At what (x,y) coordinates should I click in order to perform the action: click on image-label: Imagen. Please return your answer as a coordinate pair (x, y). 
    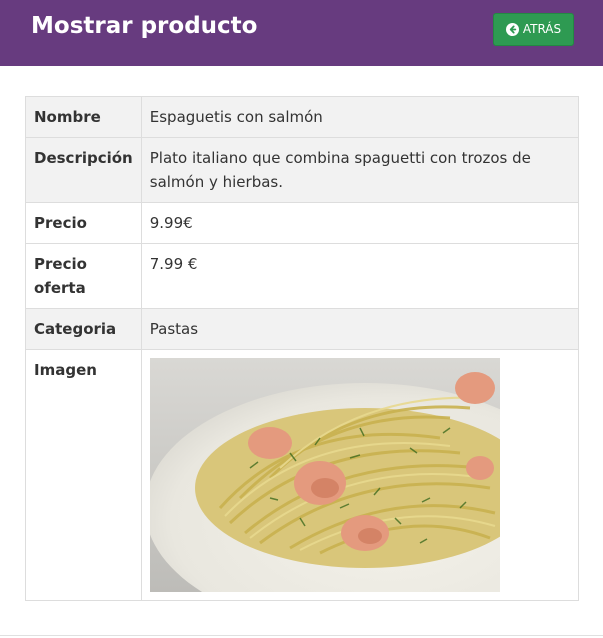
    Looking at the image, I should click on (83, 475).